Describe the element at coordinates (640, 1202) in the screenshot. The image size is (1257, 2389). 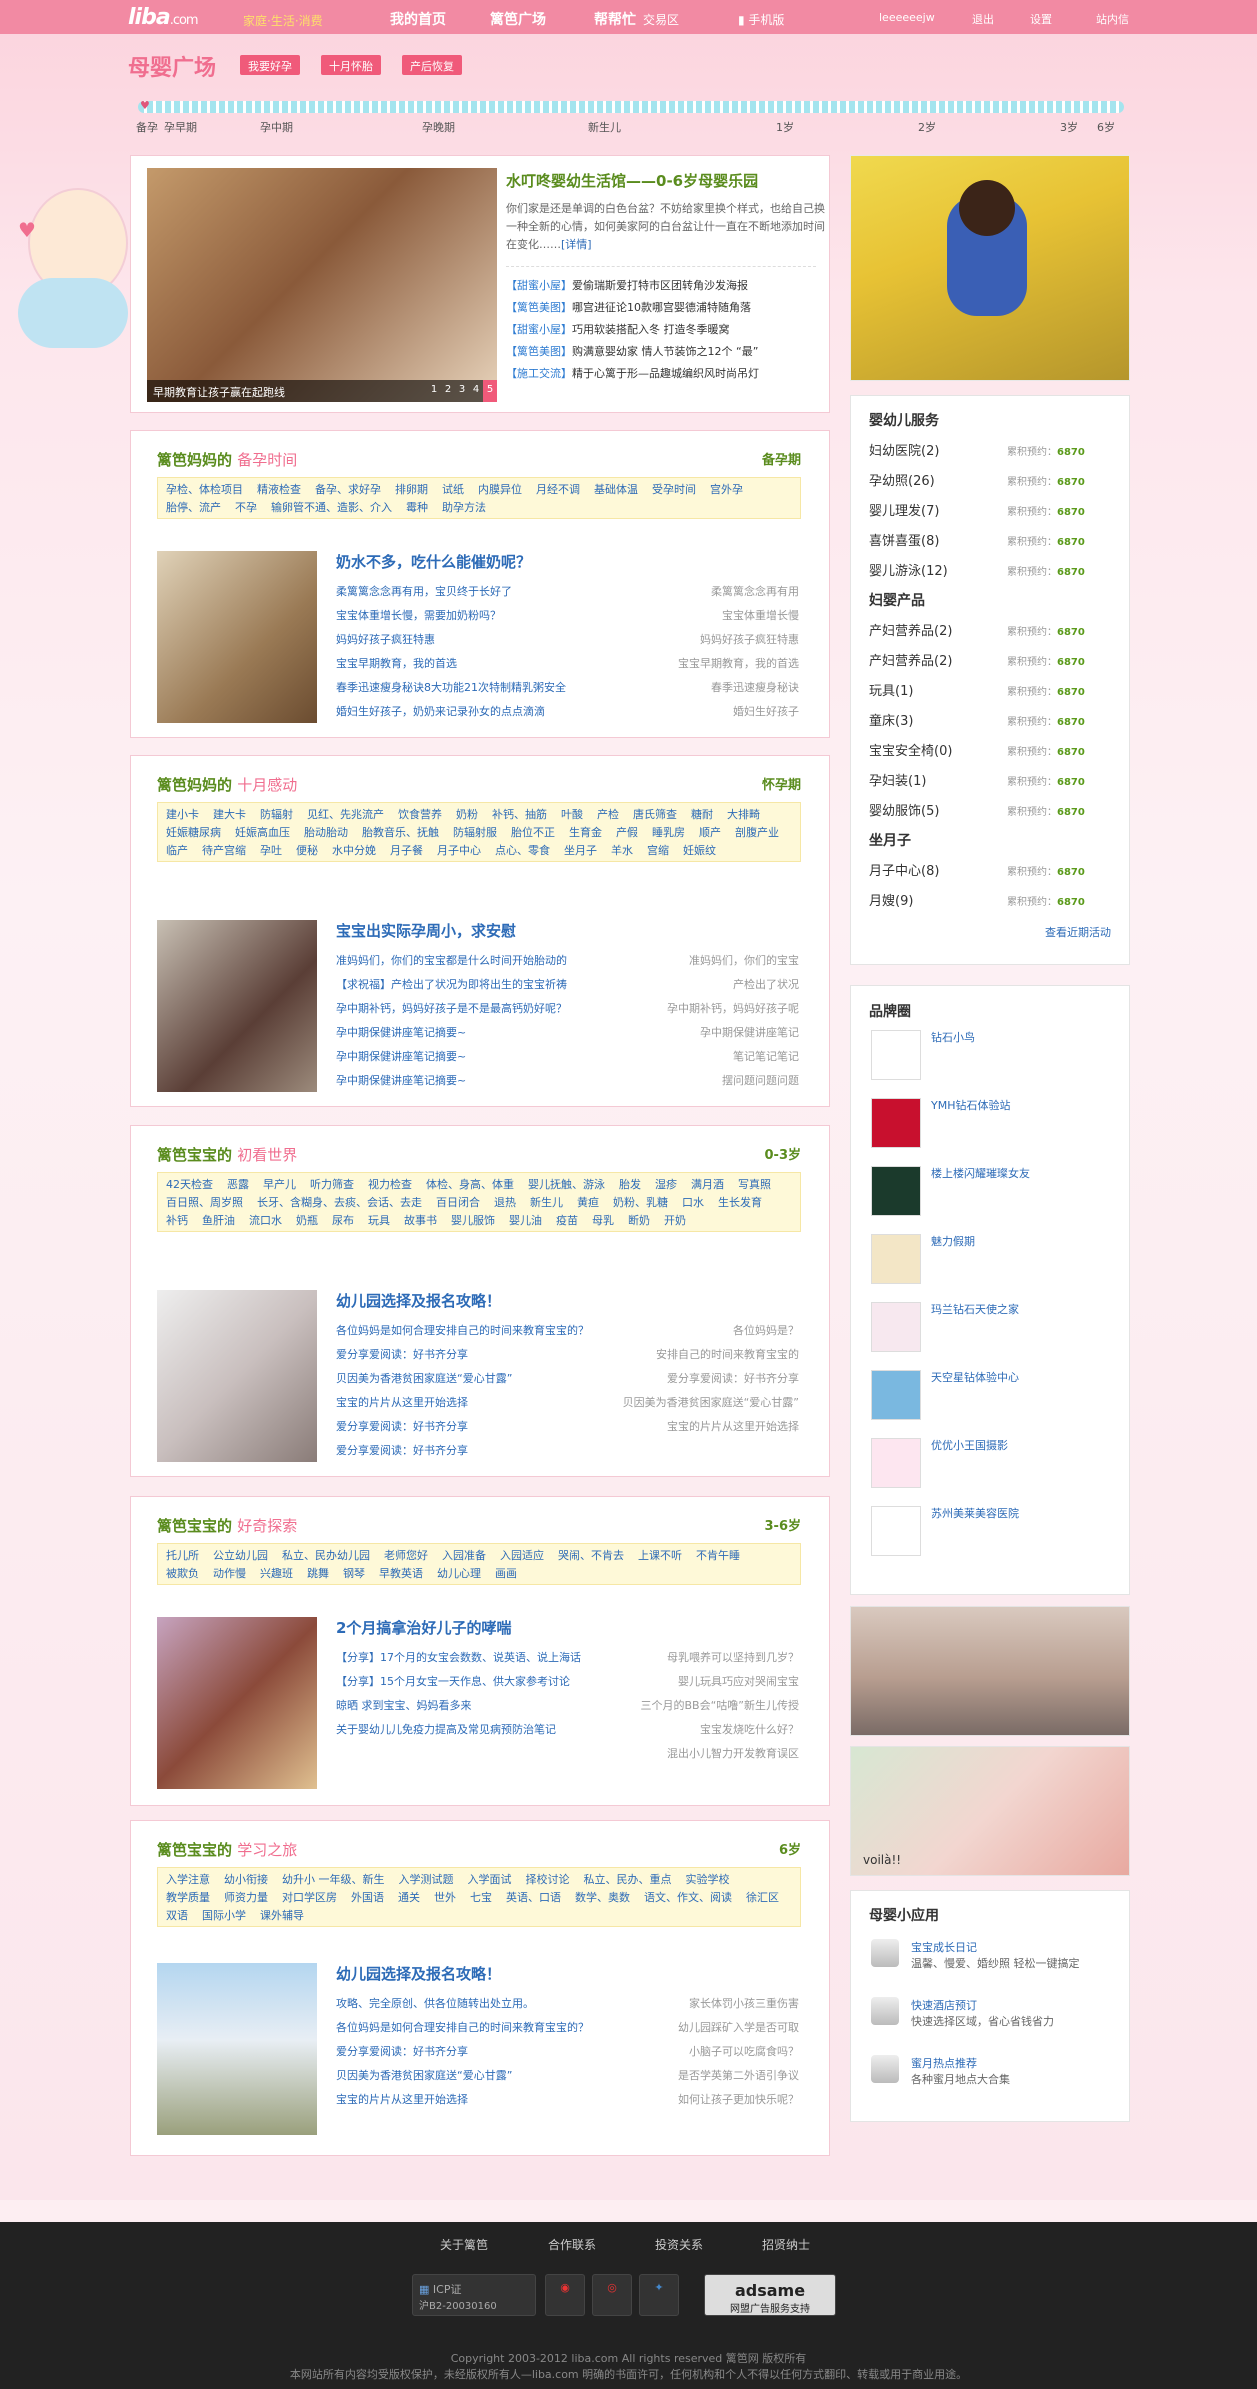
I see `tag-link: 奶粉、乳糖` at that location.